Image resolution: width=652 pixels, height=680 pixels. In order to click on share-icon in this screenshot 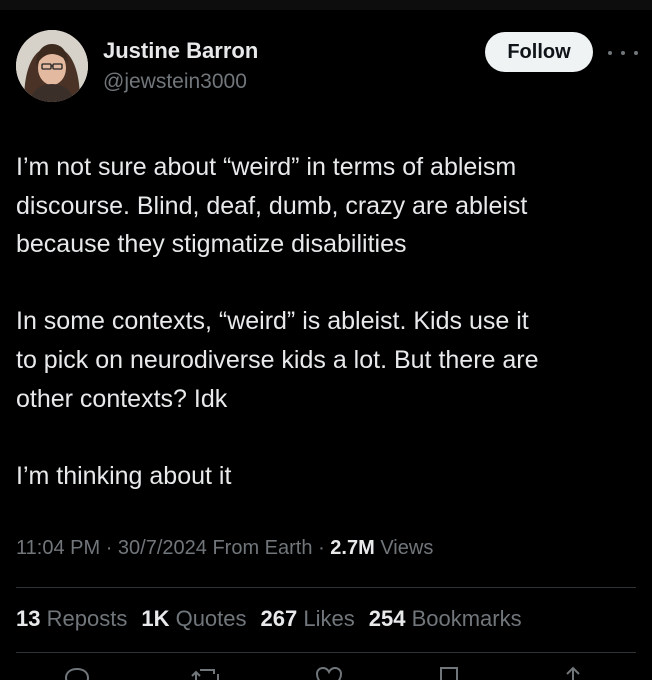, I will do `click(573, 673)`.